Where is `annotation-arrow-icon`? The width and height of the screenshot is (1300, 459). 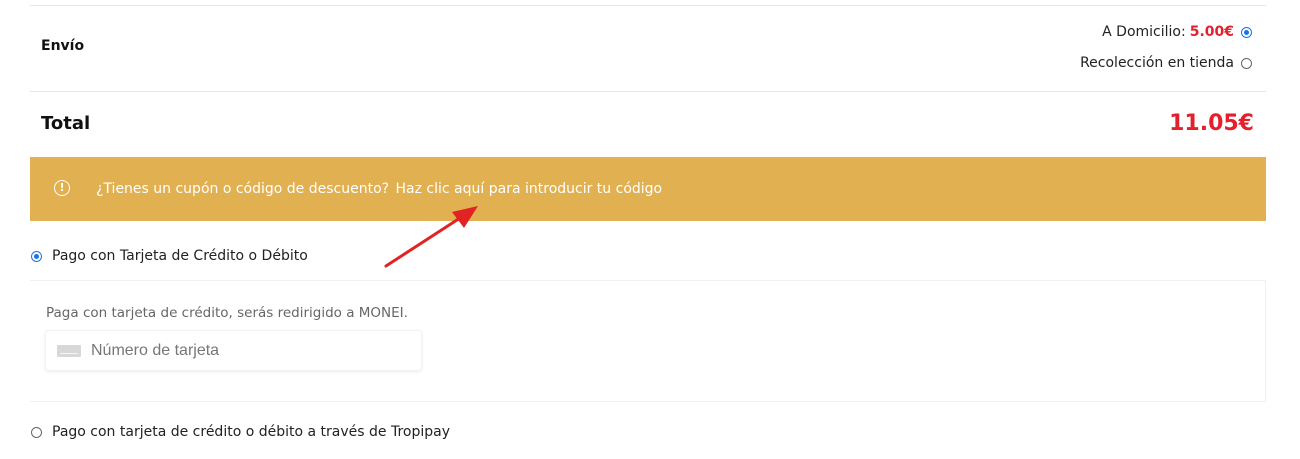 annotation-arrow-icon is located at coordinates (431, 237).